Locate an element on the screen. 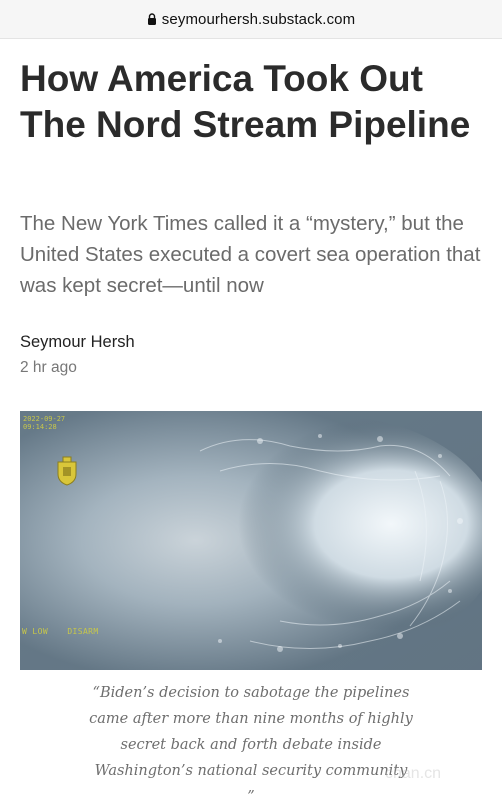 The height and width of the screenshot is (810, 502). quote-line: secret back and forth debate inside is located at coordinates (251, 745).